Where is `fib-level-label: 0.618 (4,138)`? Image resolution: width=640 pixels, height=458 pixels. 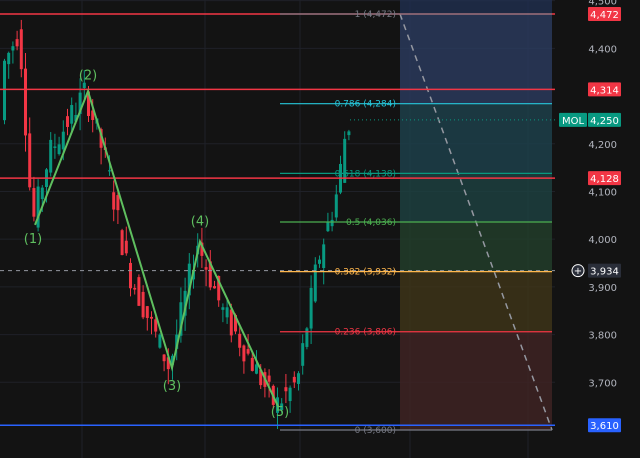
fib-level-label: 0.618 (4,138) is located at coordinates (365, 174).